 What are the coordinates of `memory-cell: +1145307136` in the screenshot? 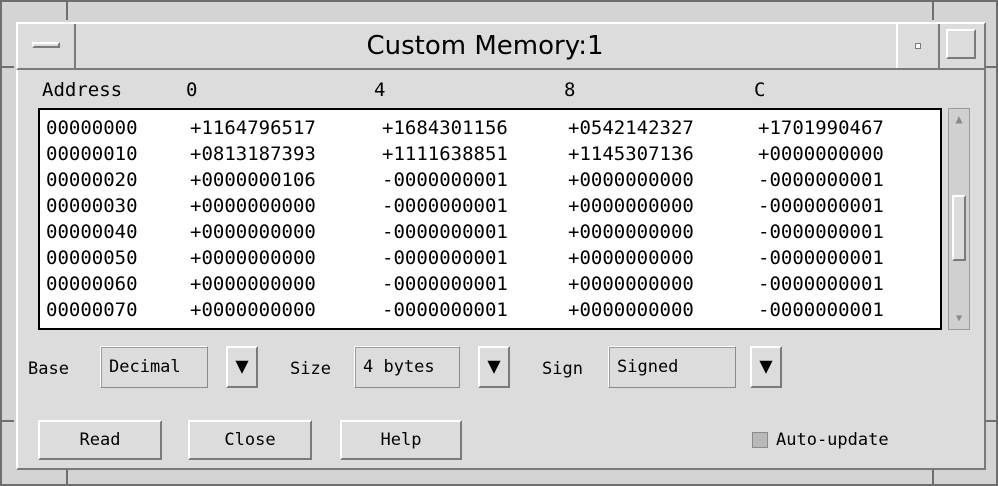 It's located at (631, 154).